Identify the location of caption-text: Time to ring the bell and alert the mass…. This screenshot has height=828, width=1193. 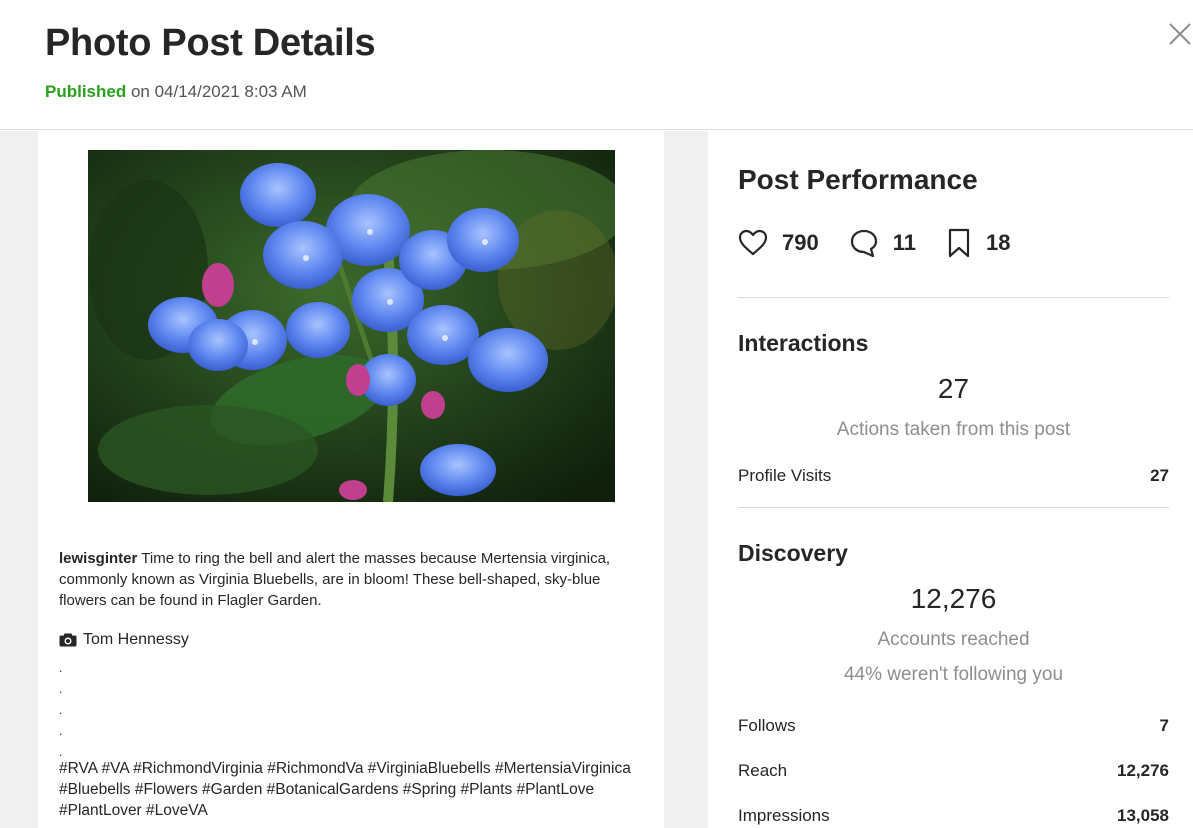
(335, 579).